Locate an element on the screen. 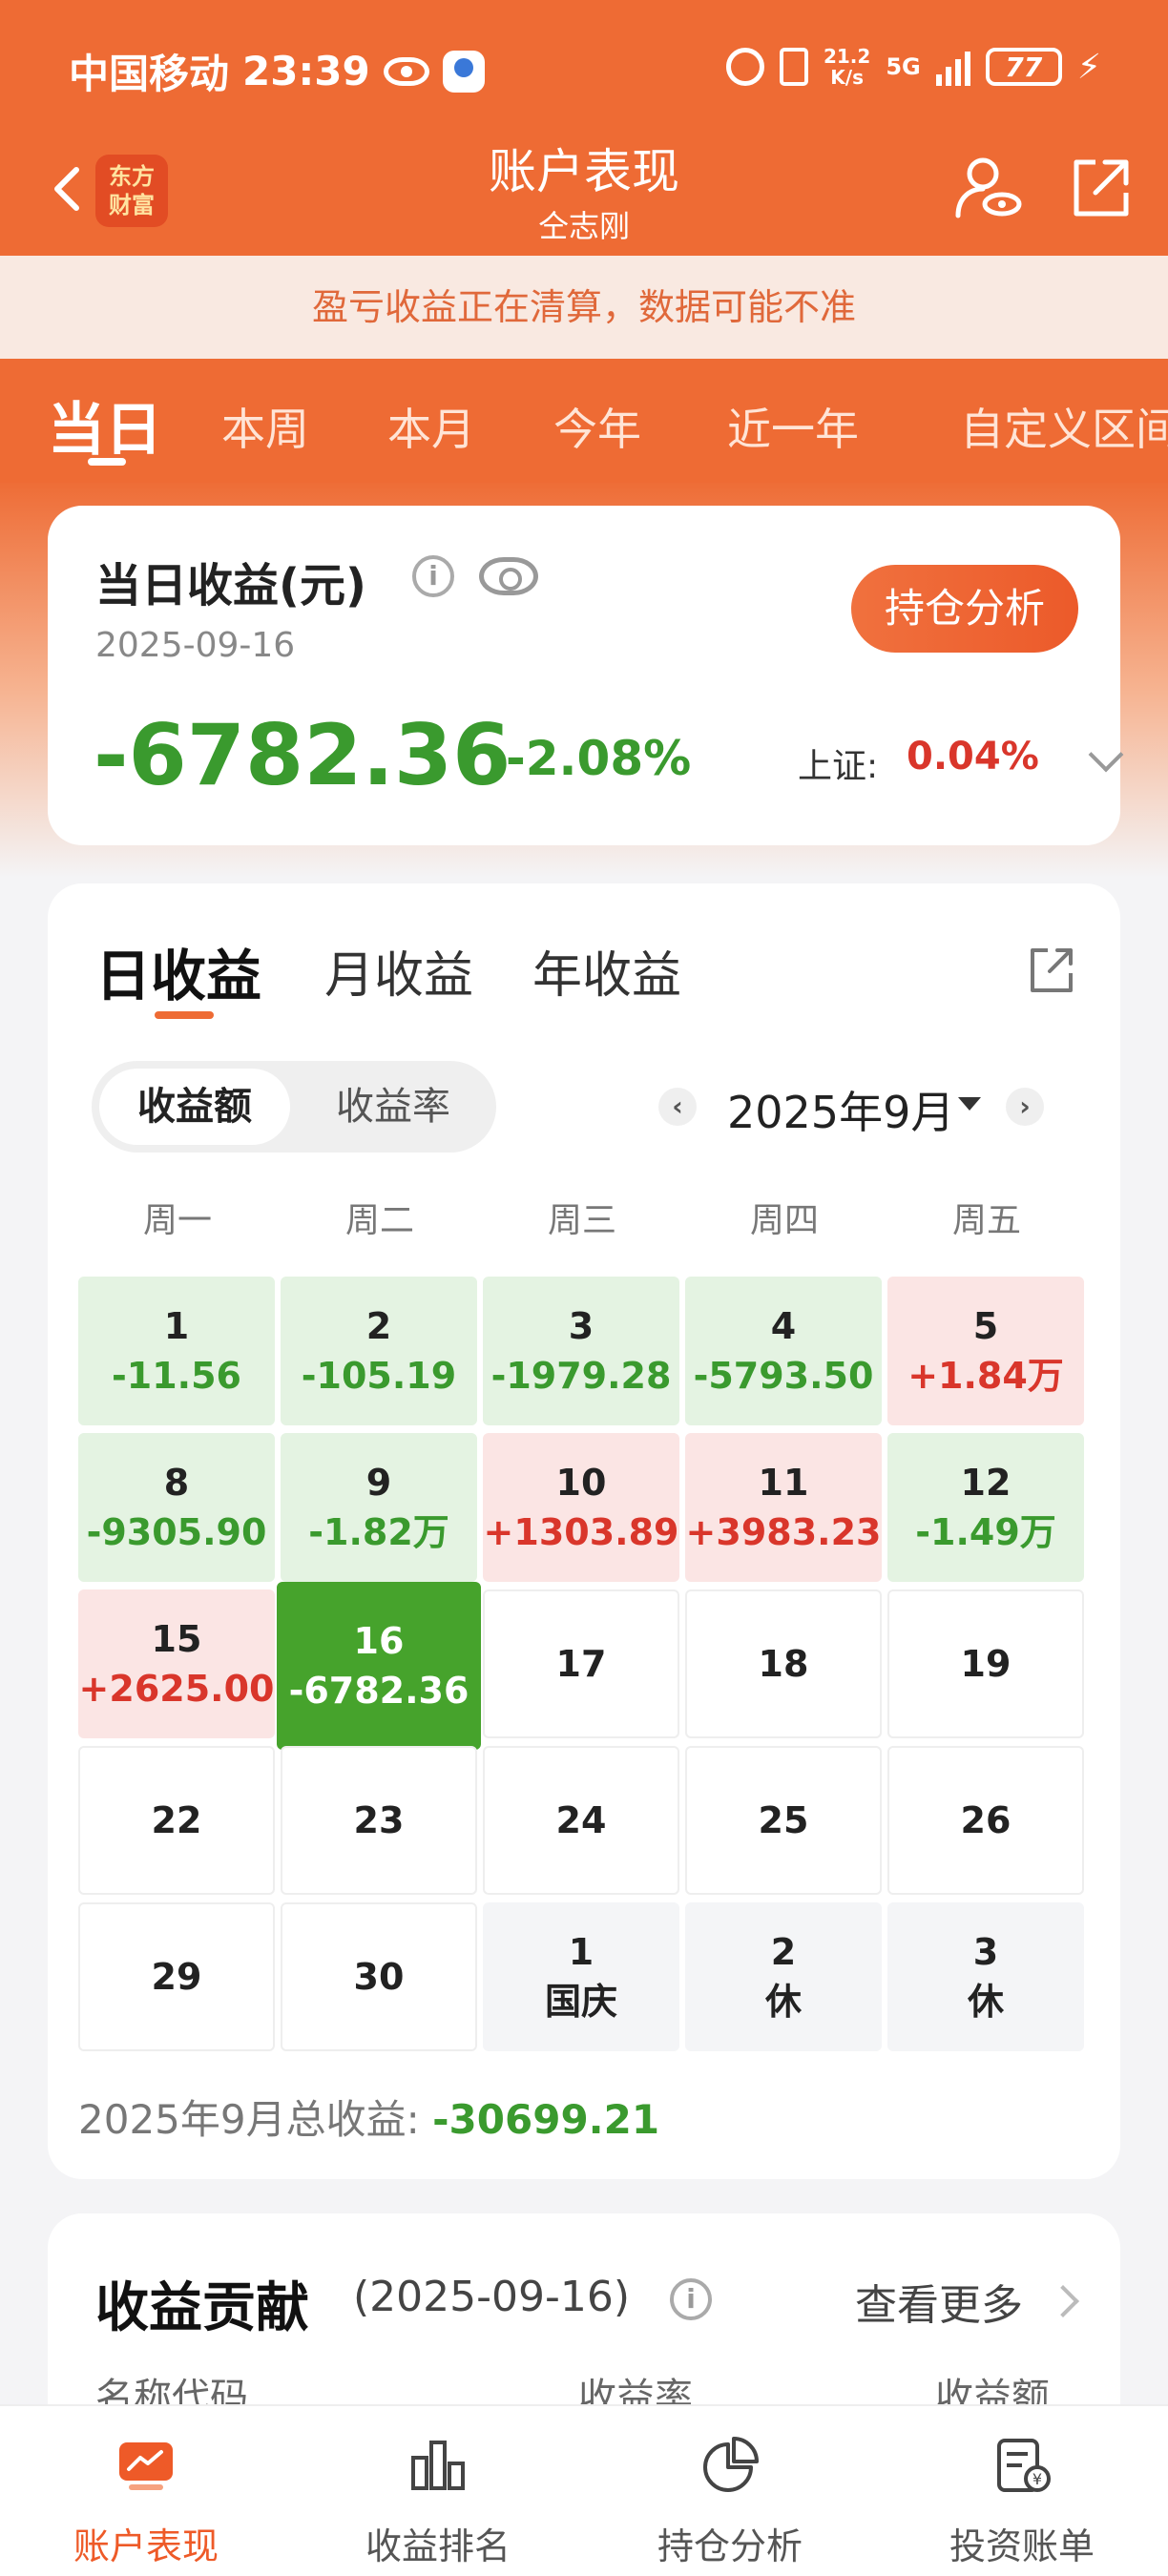 The height and width of the screenshot is (2576, 1168). calendar-day-cell: 5 +1.84万 is located at coordinates (985, 1351).